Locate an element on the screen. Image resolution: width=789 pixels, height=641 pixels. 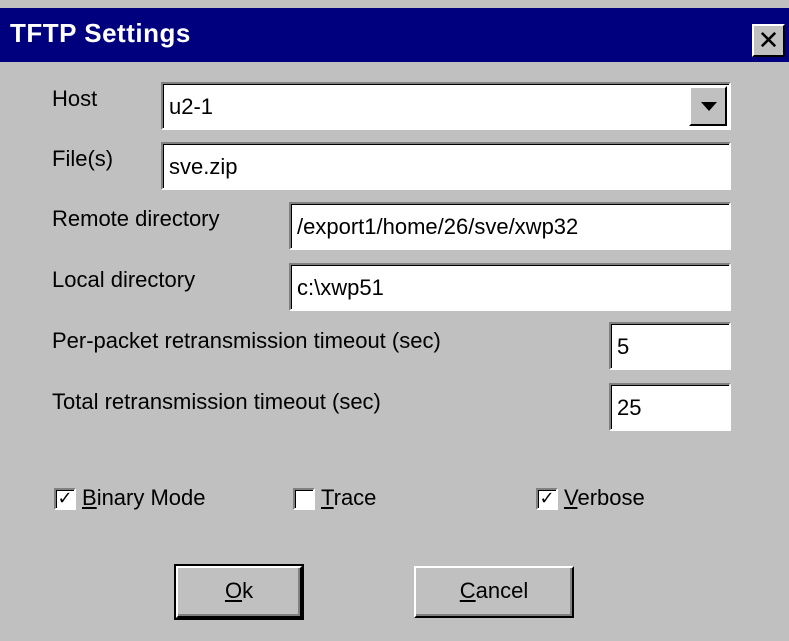
files-label: File(s) is located at coordinates (83, 158).